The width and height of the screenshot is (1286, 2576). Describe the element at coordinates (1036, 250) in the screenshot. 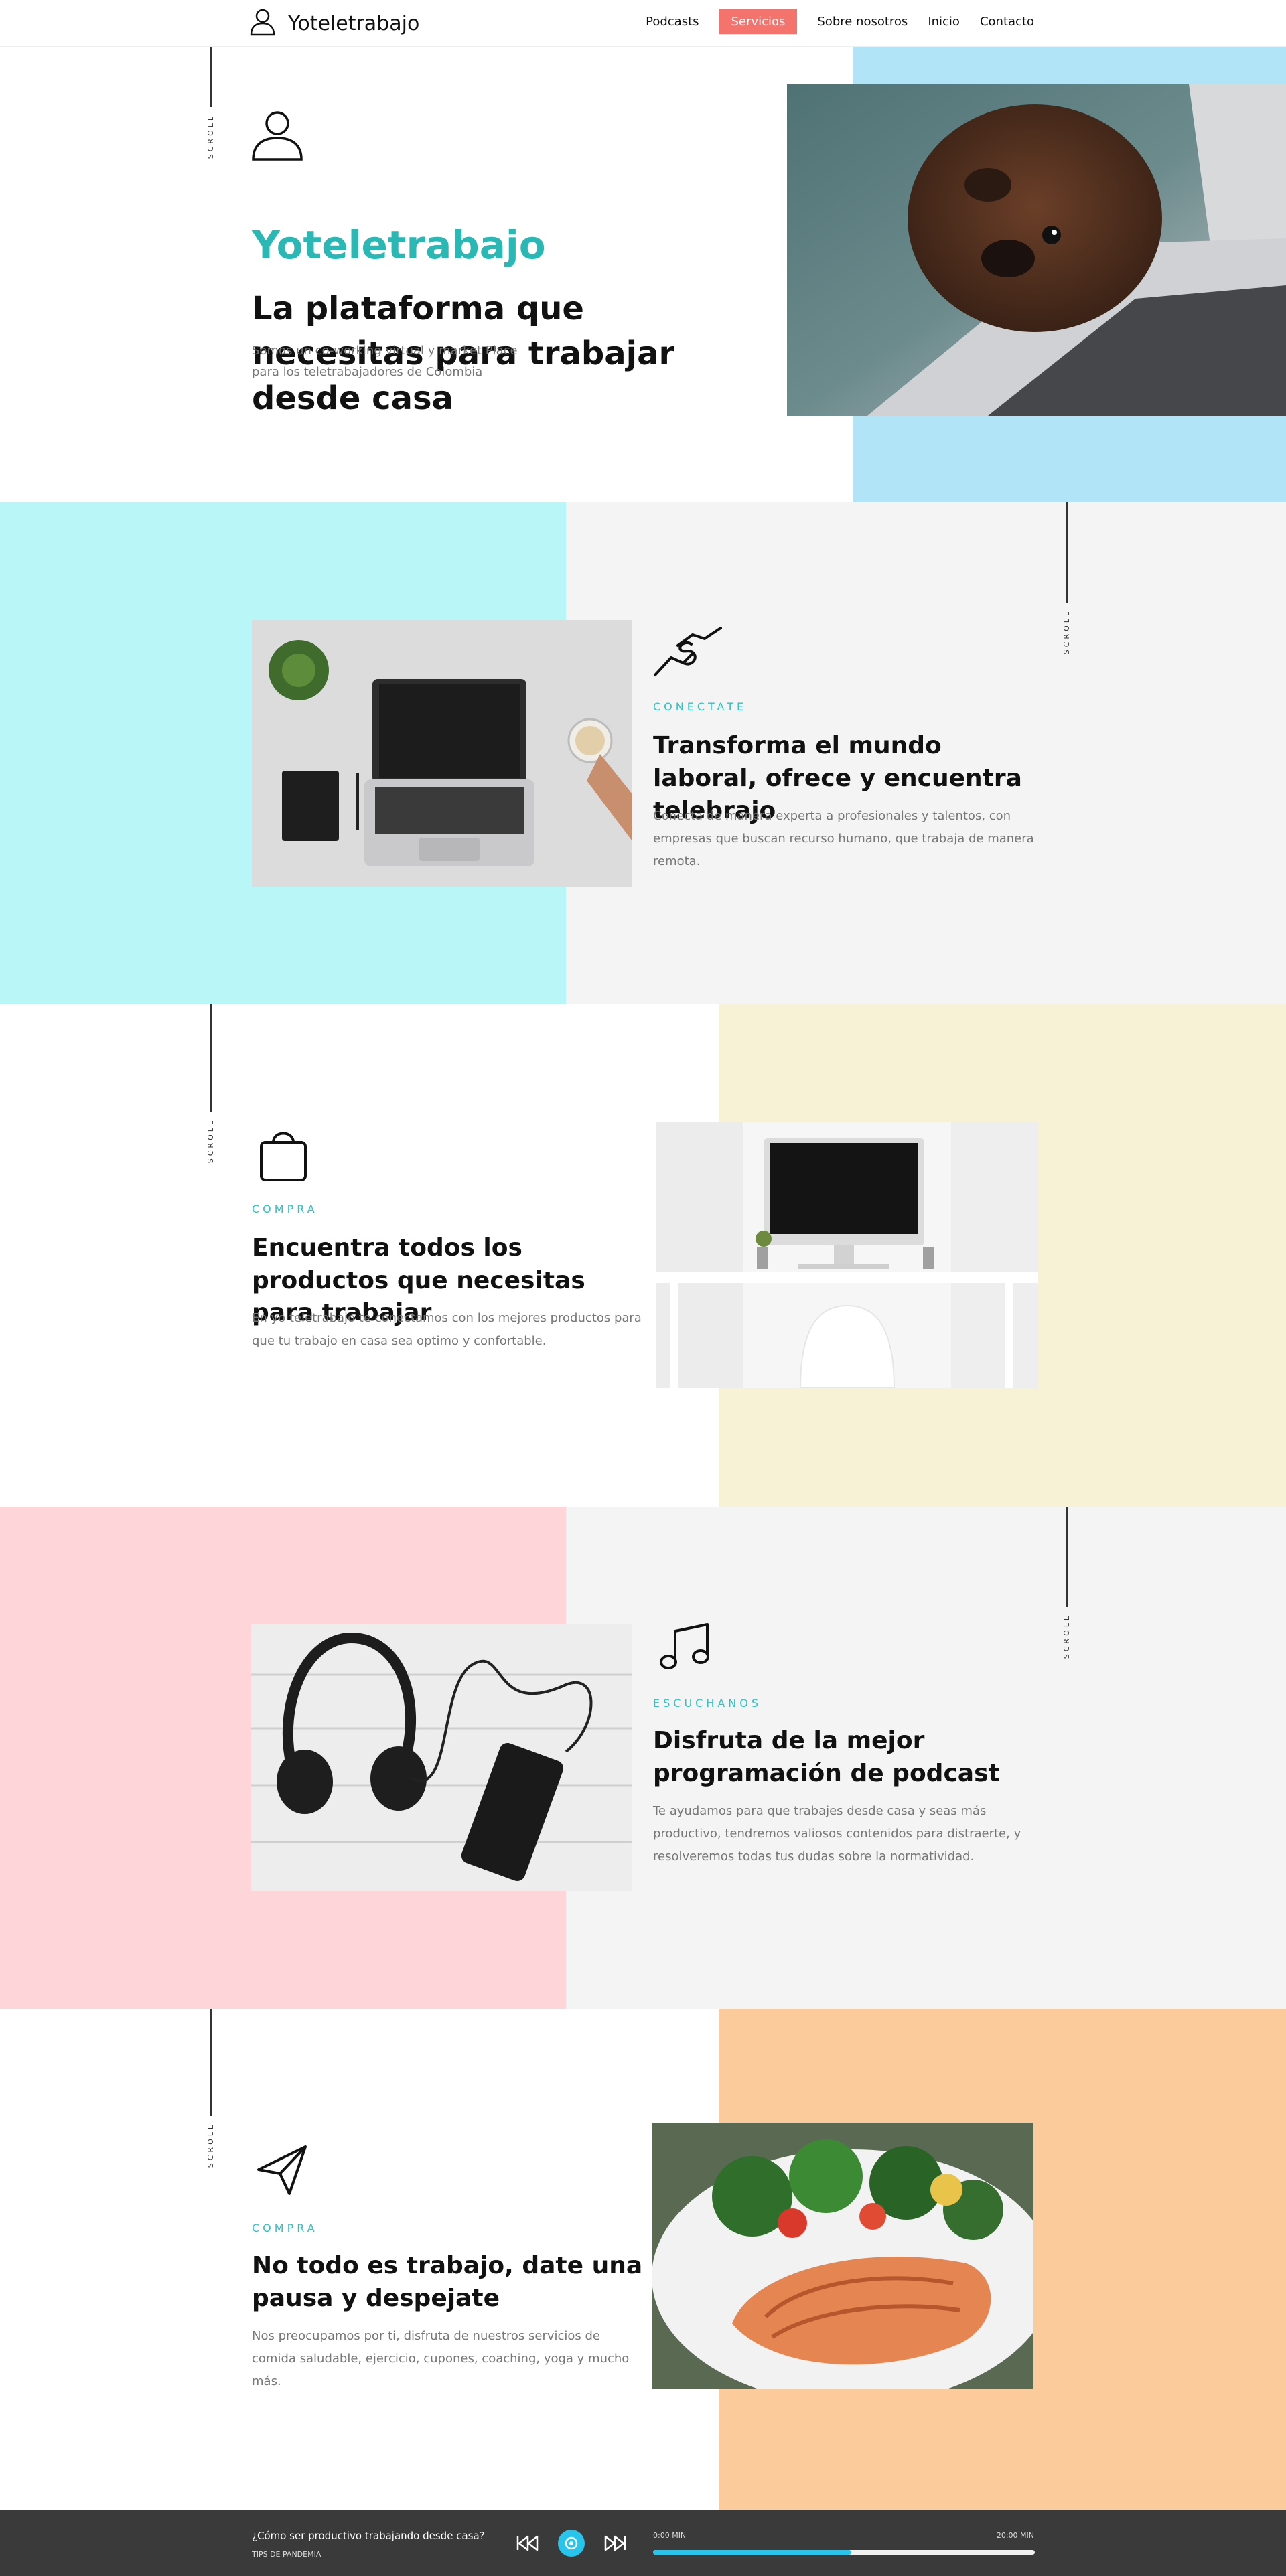

I see `hero-dog-laptop-image` at that location.